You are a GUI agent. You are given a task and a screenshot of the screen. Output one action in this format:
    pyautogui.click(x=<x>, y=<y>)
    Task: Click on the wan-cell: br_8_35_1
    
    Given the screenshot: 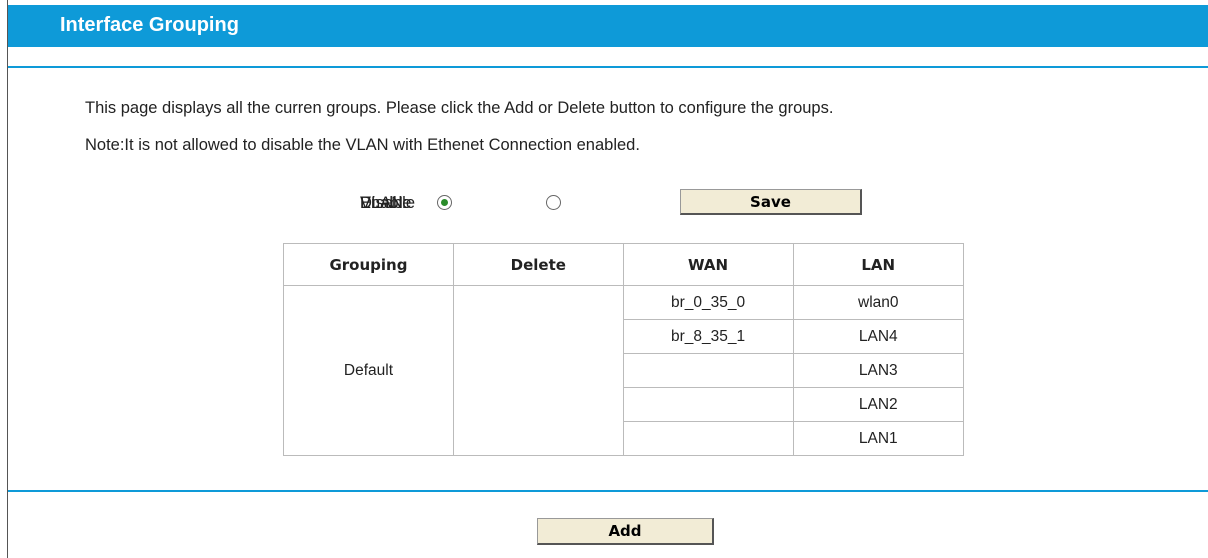 What is the action you would take?
    pyautogui.click(x=708, y=336)
    